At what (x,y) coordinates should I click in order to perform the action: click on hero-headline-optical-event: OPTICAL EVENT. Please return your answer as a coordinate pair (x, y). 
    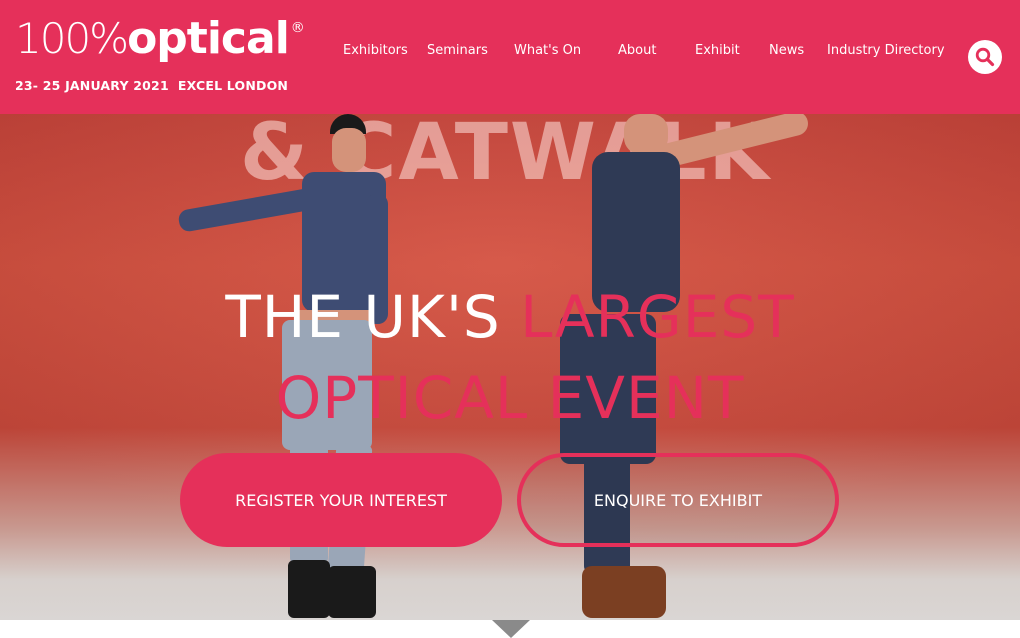
    Looking at the image, I should click on (510, 398).